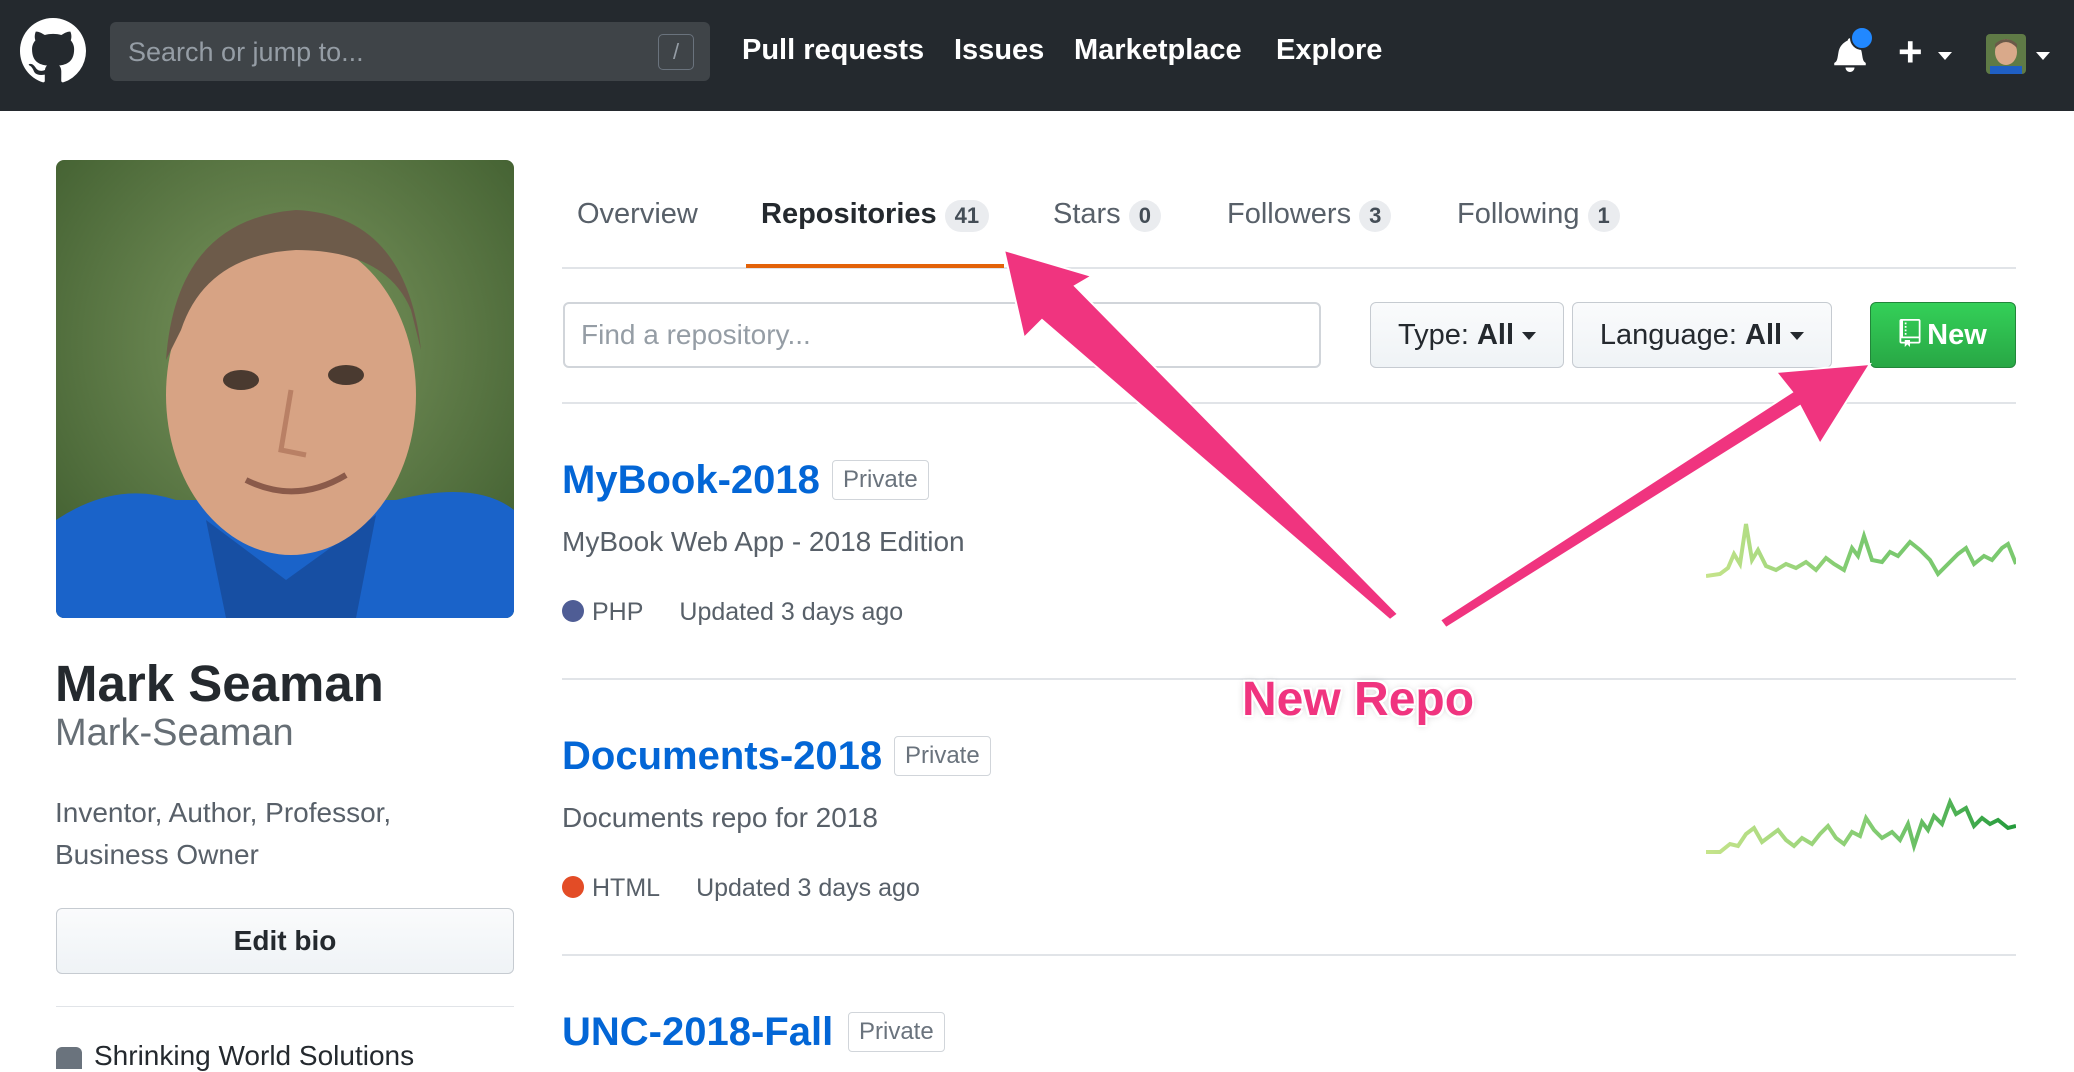  I want to click on tab-counter: 0, so click(1144, 216).